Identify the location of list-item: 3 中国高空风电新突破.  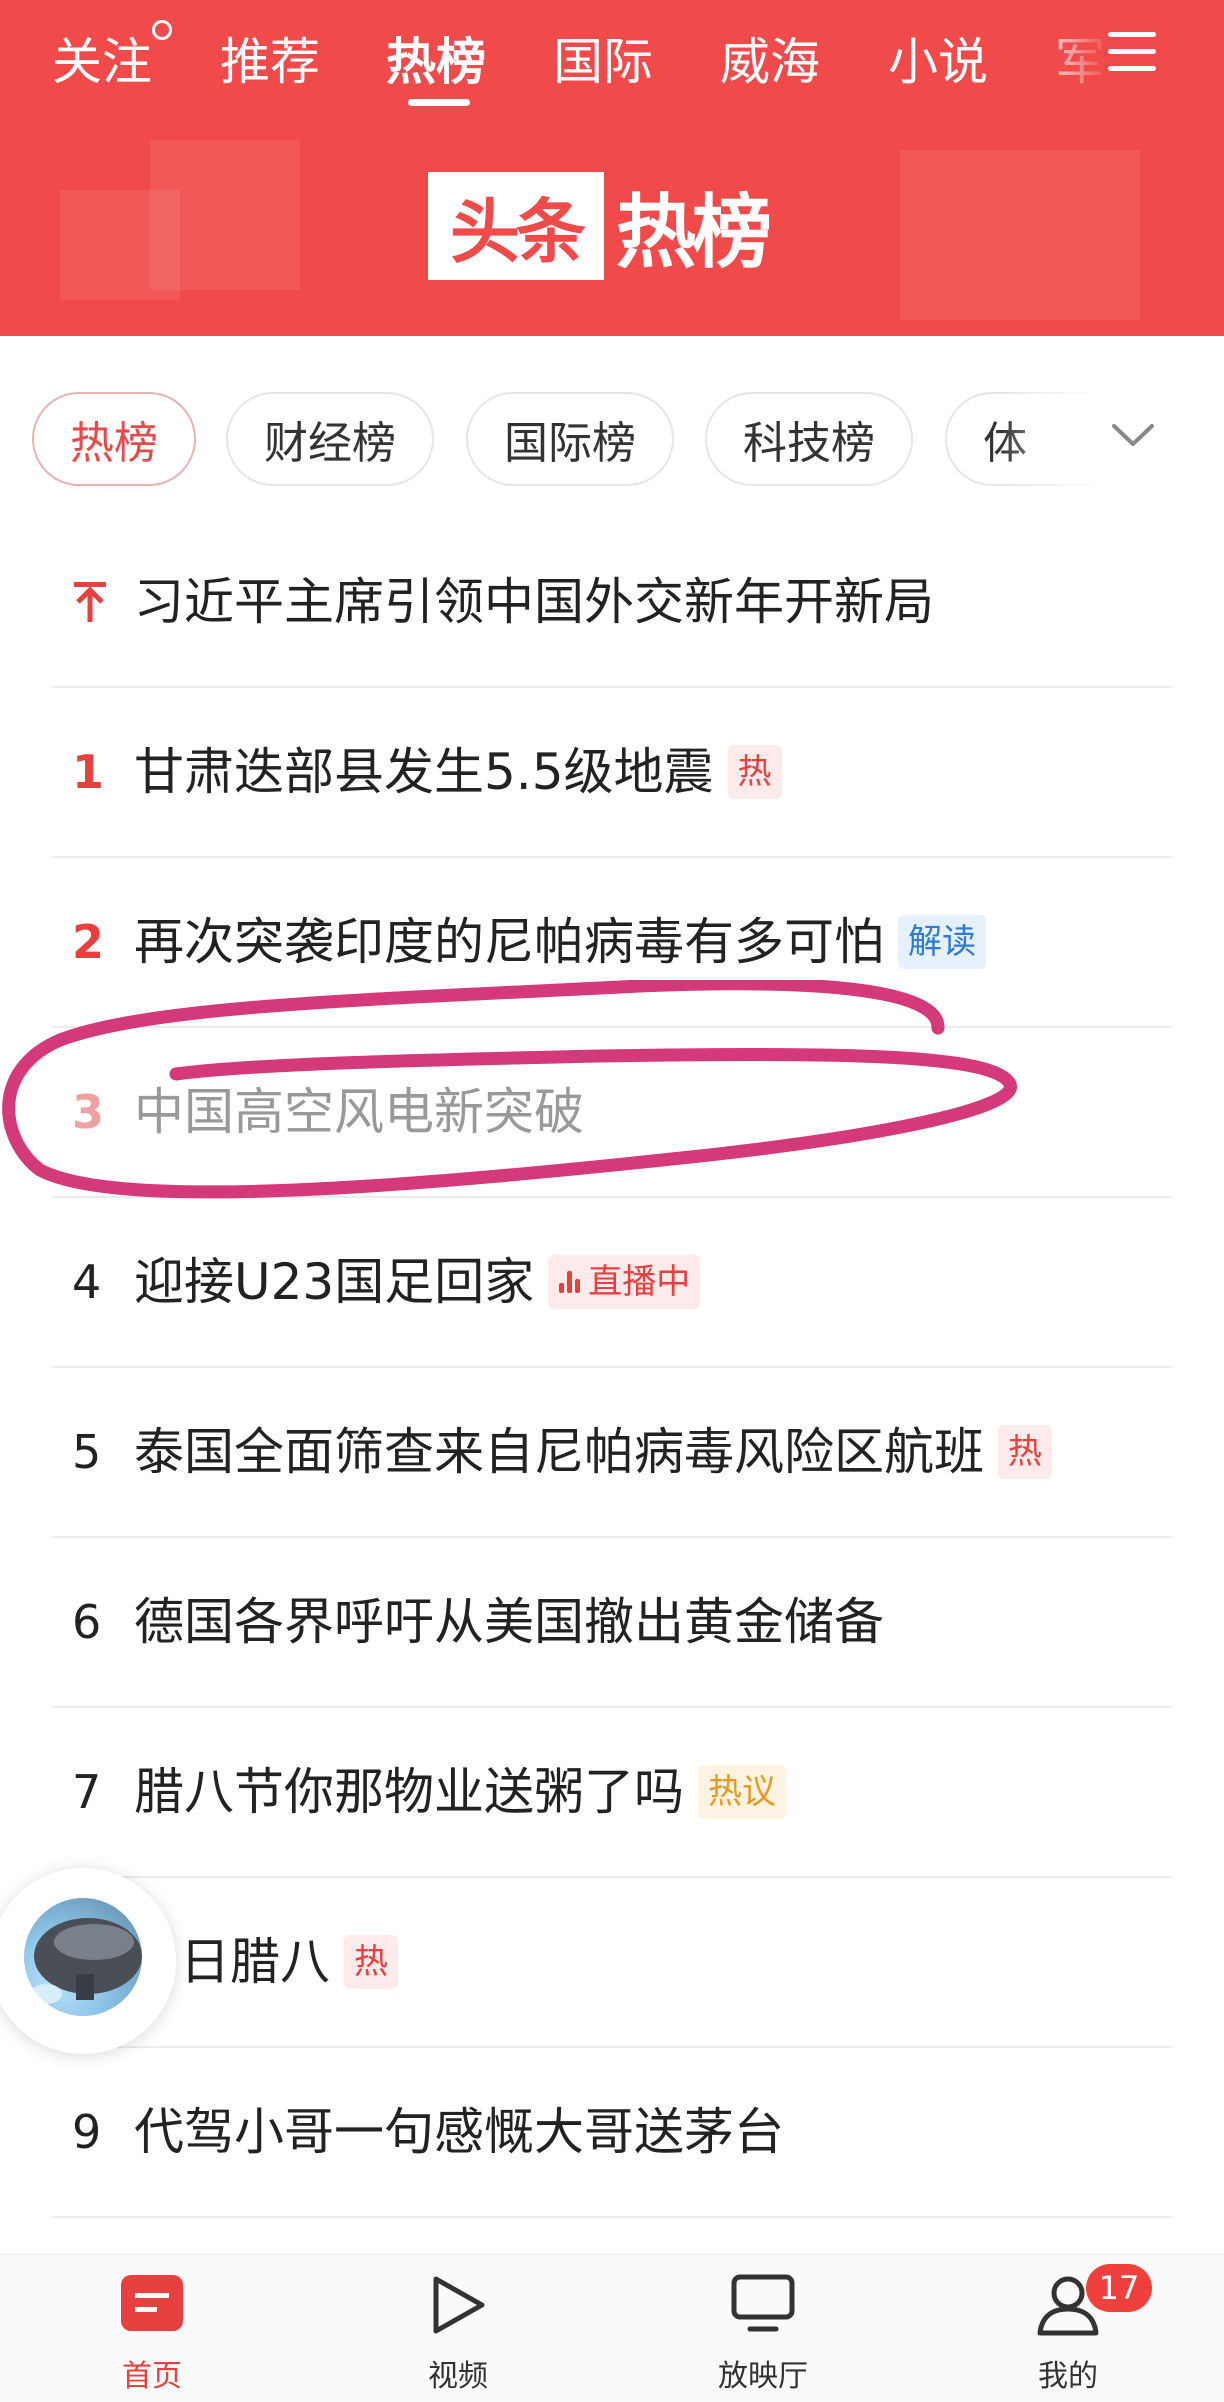
(612, 1113).